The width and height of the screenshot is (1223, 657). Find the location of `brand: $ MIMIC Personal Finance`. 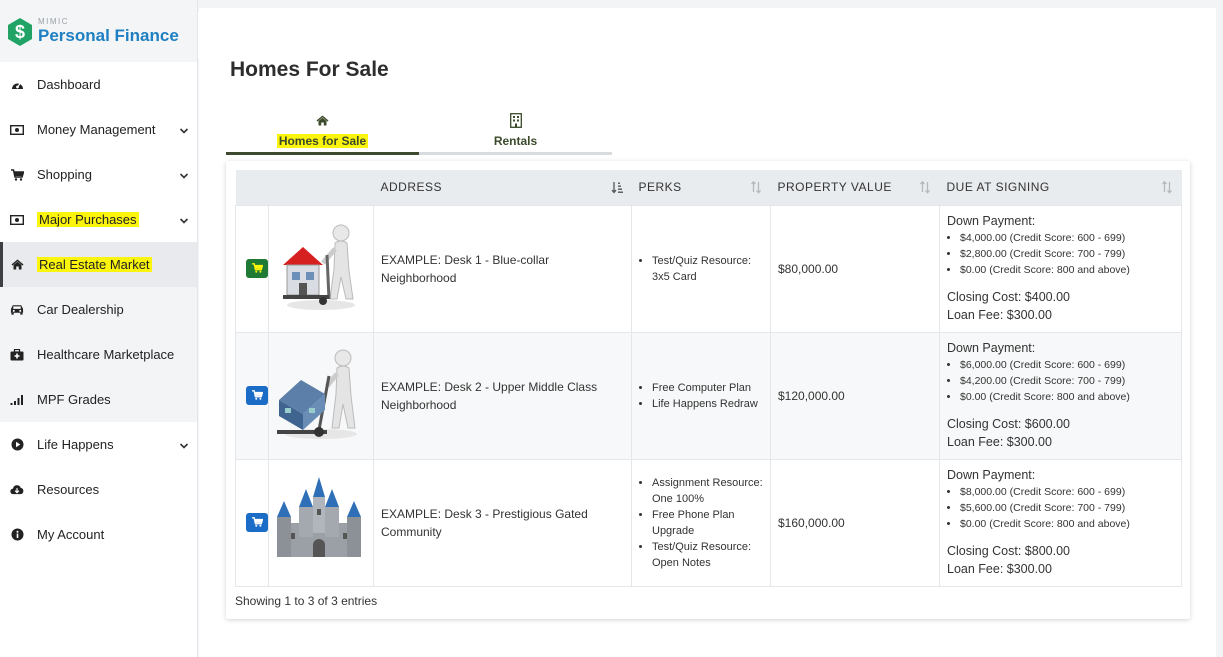

brand: $ MIMIC Personal Finance is located at coordinates (98, 31).